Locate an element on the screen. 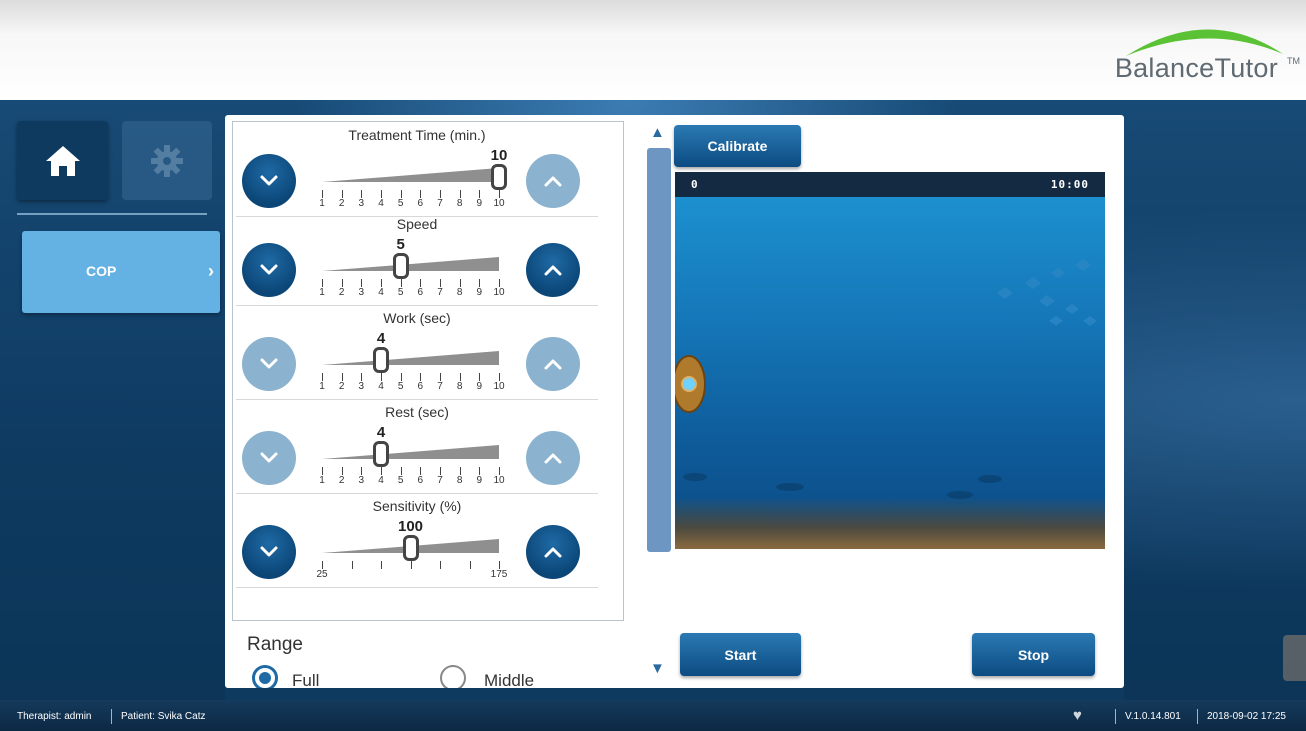 The height and width of the screenshot is (731, 1306). settings-button is located at coordinates (167, 160).